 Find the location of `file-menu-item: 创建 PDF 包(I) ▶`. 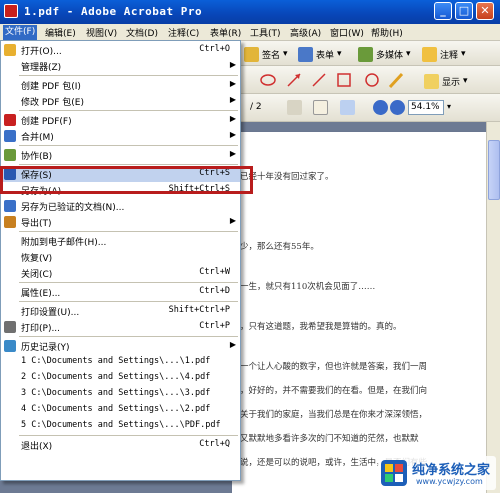

file-menu-item: 创建 PDF 包(I) ▶ is located at coordinates (120, 85).